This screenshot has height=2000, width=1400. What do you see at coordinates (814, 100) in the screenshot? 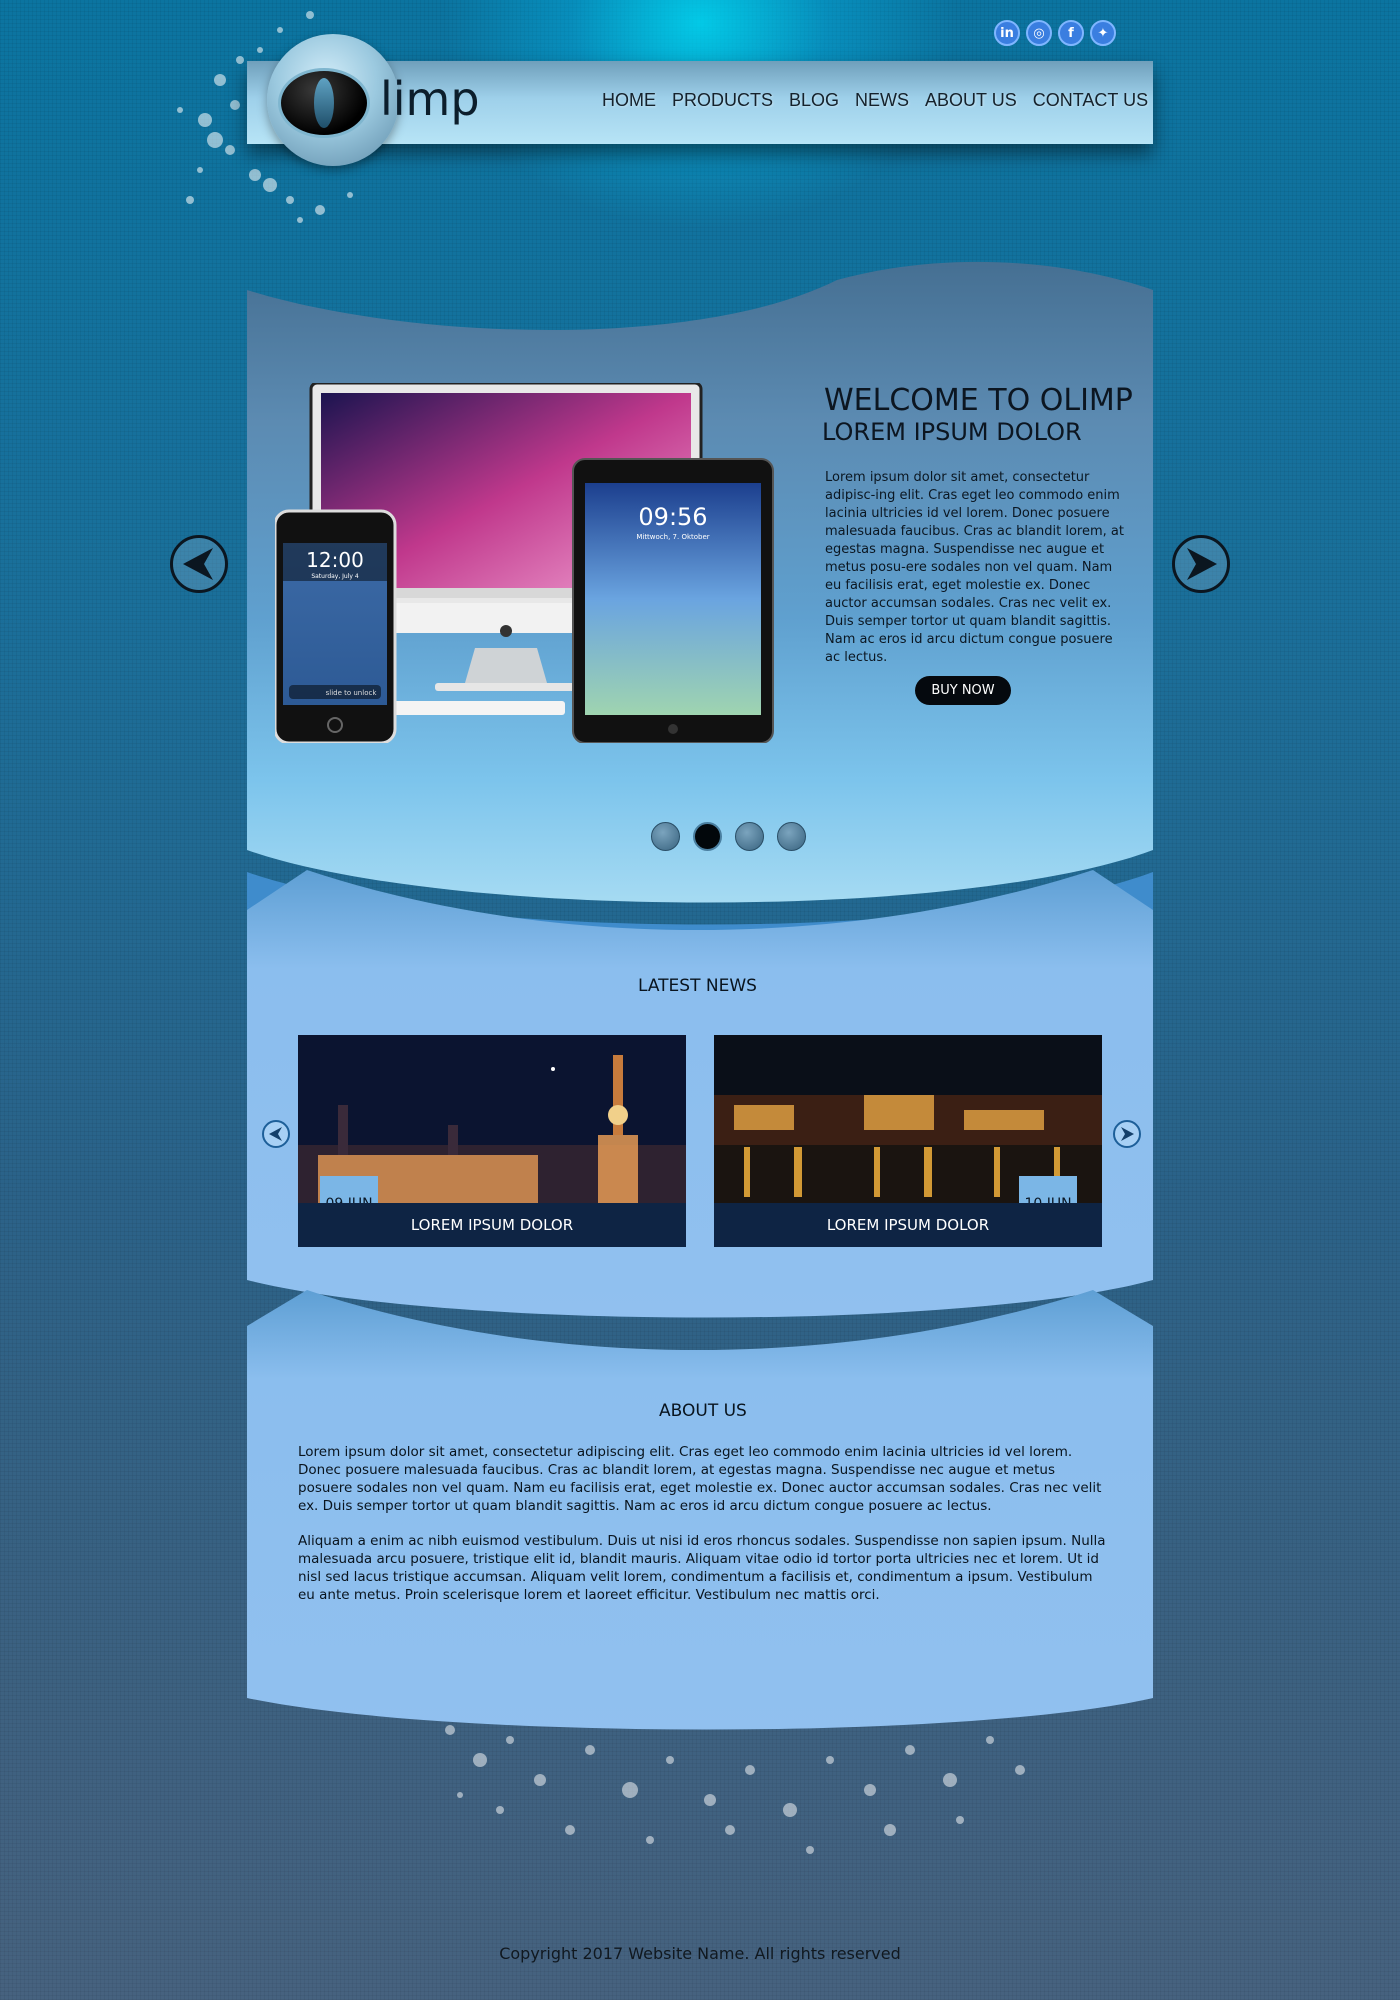
I see `nav-blog: BLOG` at bounding box center [814, 100].